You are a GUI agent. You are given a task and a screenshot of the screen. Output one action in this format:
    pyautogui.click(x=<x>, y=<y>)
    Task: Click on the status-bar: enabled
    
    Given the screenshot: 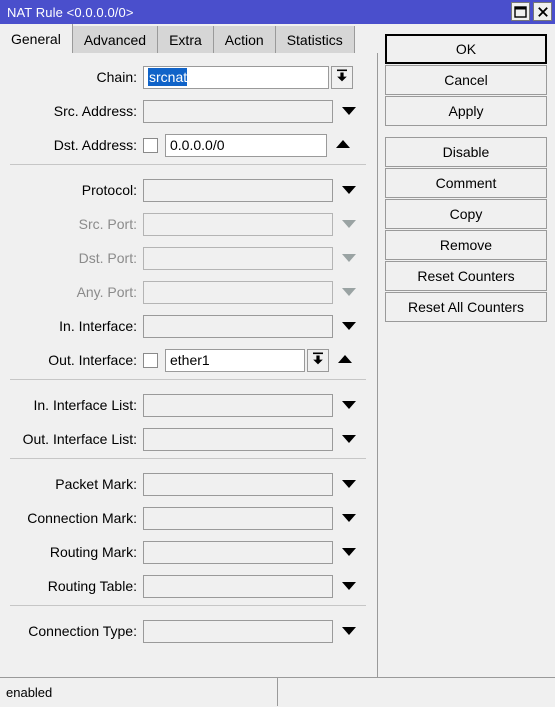 What is the action you would take?
    pyautogui.click(x=277, y=692)
    